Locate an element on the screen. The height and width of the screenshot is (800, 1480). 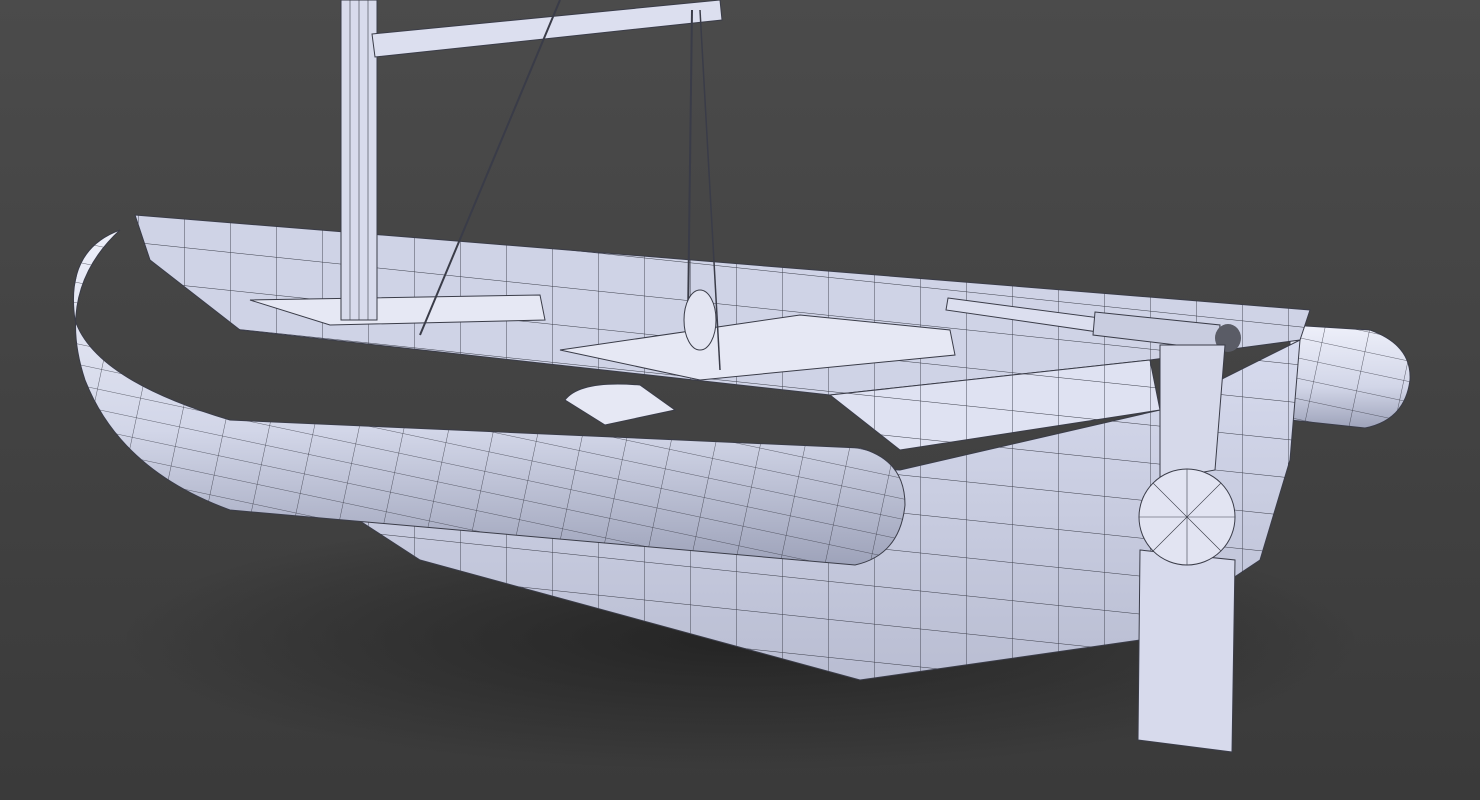
block-pulley is located at coordinates (700, 320).